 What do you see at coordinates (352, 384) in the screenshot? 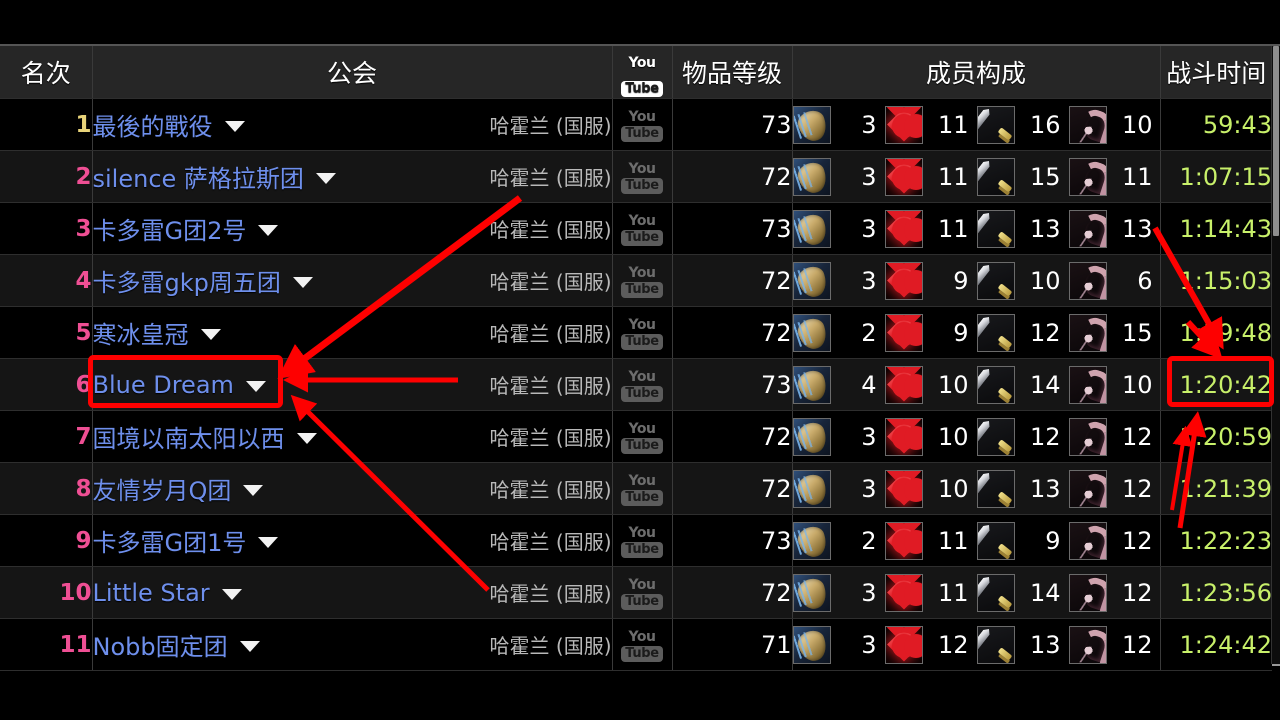
I see `guild-cell: Blue Dream 哈霍兰 (国服)` at bounding box center [352, 384].